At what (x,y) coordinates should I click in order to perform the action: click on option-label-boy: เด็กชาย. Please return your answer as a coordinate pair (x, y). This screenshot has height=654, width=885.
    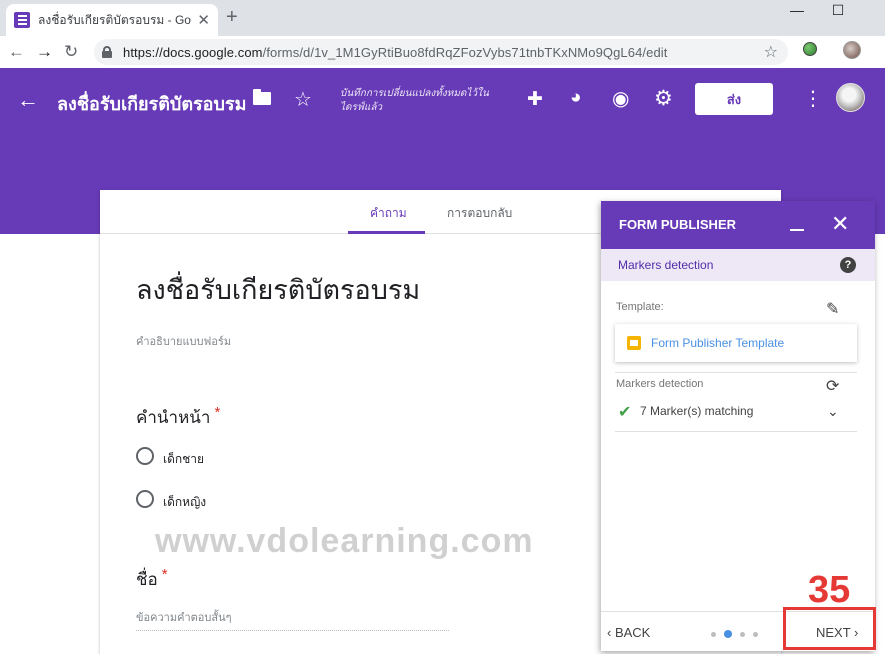
    Looking at the image, I should click on (184, 459).